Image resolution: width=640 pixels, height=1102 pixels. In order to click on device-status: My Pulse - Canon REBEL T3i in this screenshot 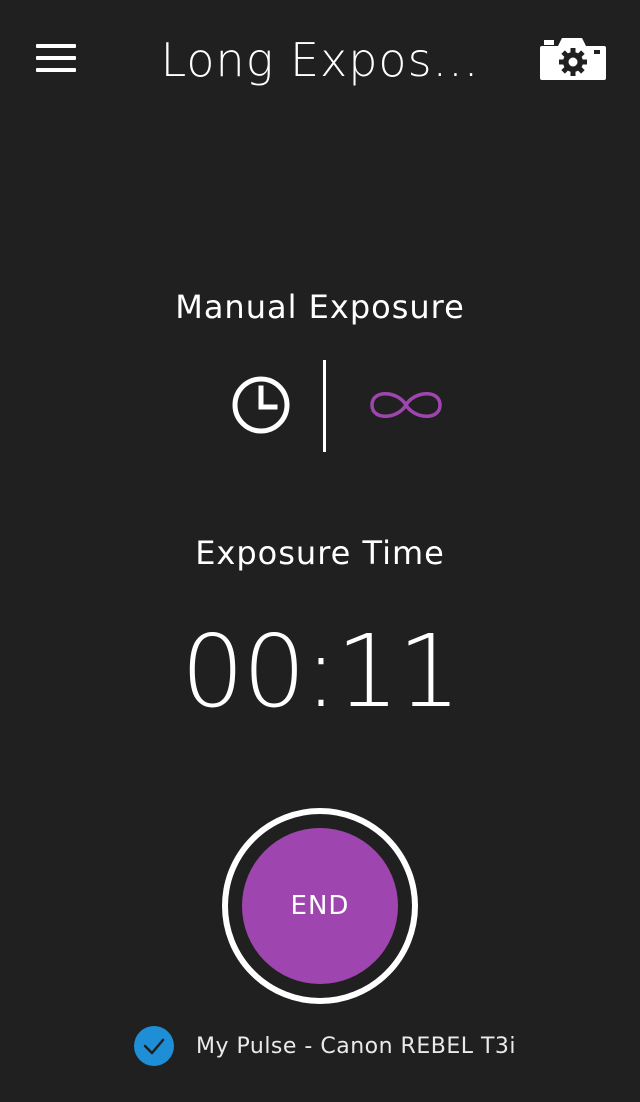, I will do `click(325, 1046)`.